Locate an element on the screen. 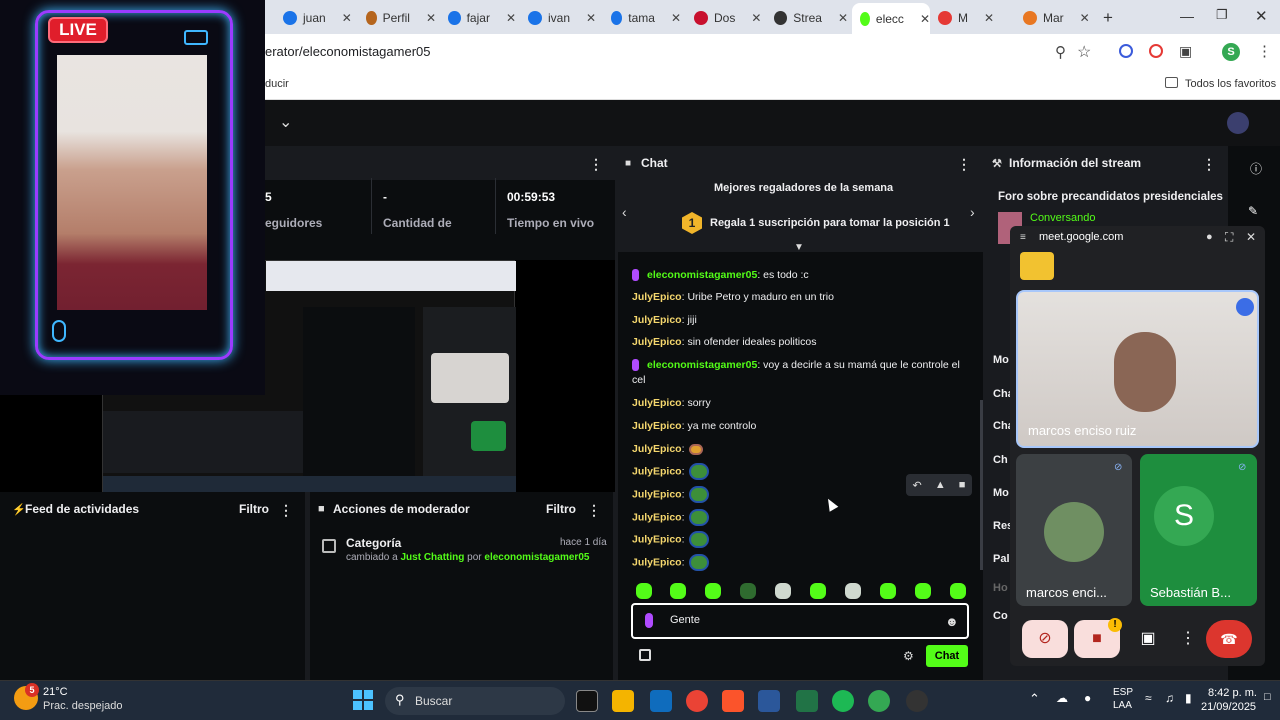  word-icon is located at coordinates (769, 701).